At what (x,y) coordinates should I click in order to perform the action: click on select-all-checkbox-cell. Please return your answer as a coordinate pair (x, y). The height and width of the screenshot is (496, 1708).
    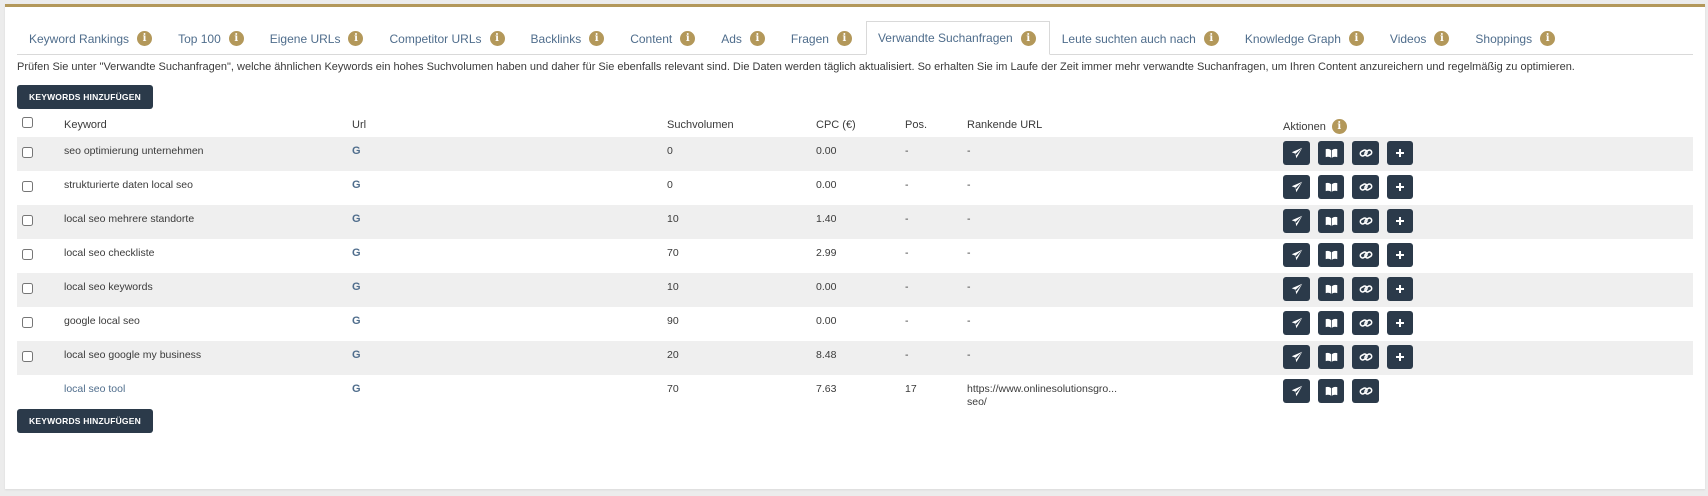
    Looking at the image, I should click on (27, 124).